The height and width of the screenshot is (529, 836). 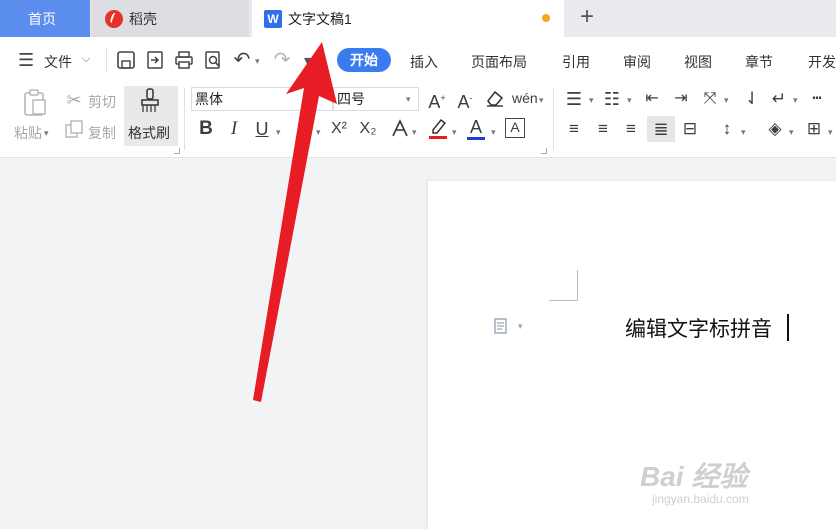 What do you see at coordinates (295, 222) in the screenshot?
I see `annotation-arrow` at bounding box center [295, 222].